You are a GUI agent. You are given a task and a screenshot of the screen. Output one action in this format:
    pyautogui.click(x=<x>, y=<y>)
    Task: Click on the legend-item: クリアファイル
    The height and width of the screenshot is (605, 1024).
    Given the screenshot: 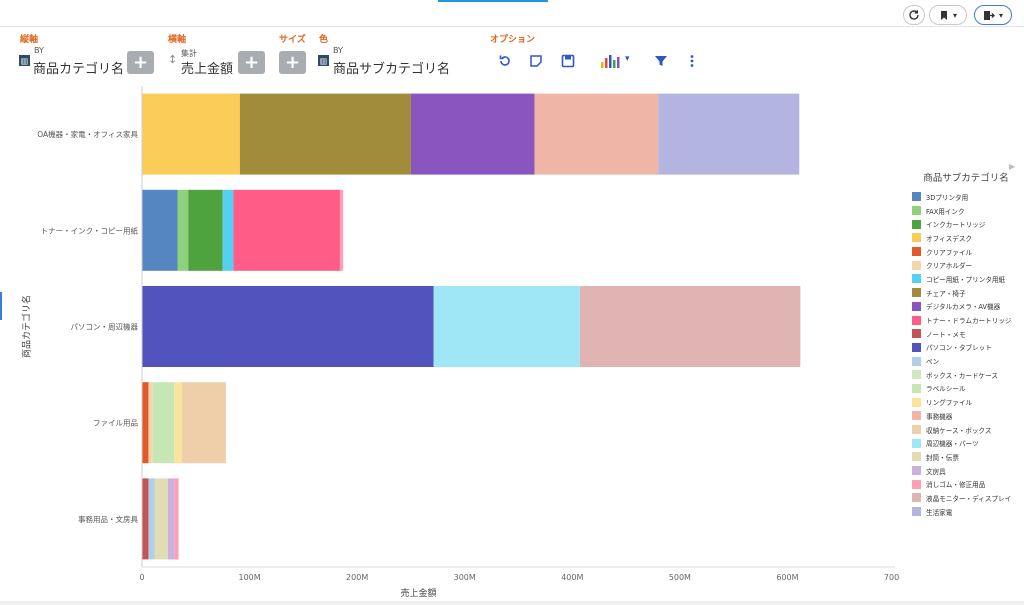 What is the action you would take?
    pyautogui.click(x=966, y=252)
    